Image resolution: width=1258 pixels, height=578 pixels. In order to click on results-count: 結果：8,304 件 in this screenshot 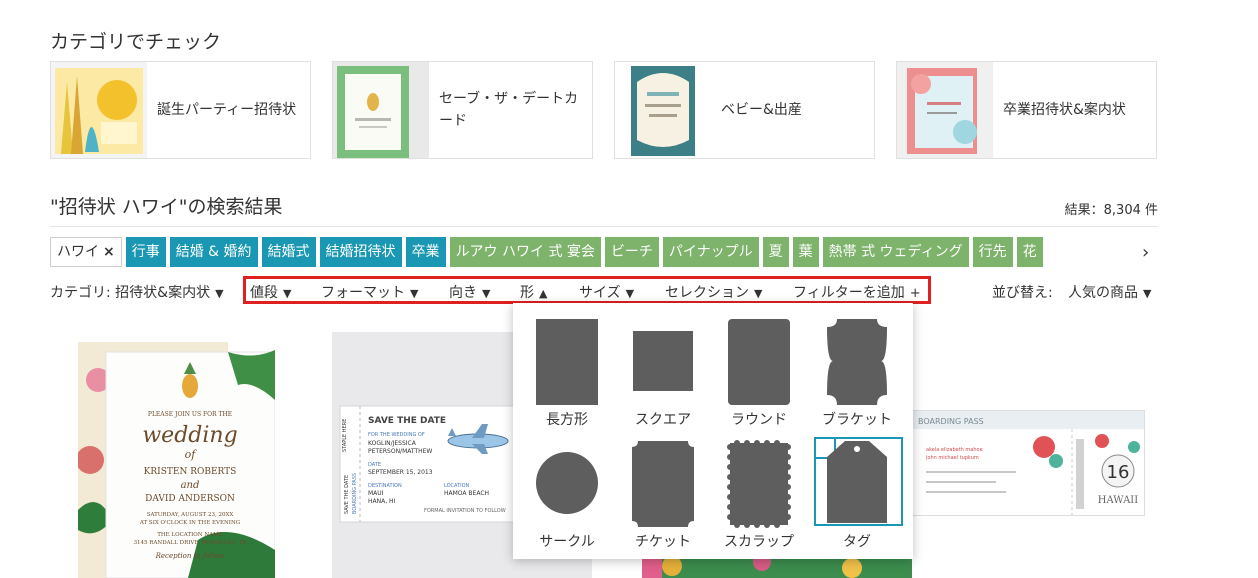, I will do `click(1111, 210)`.